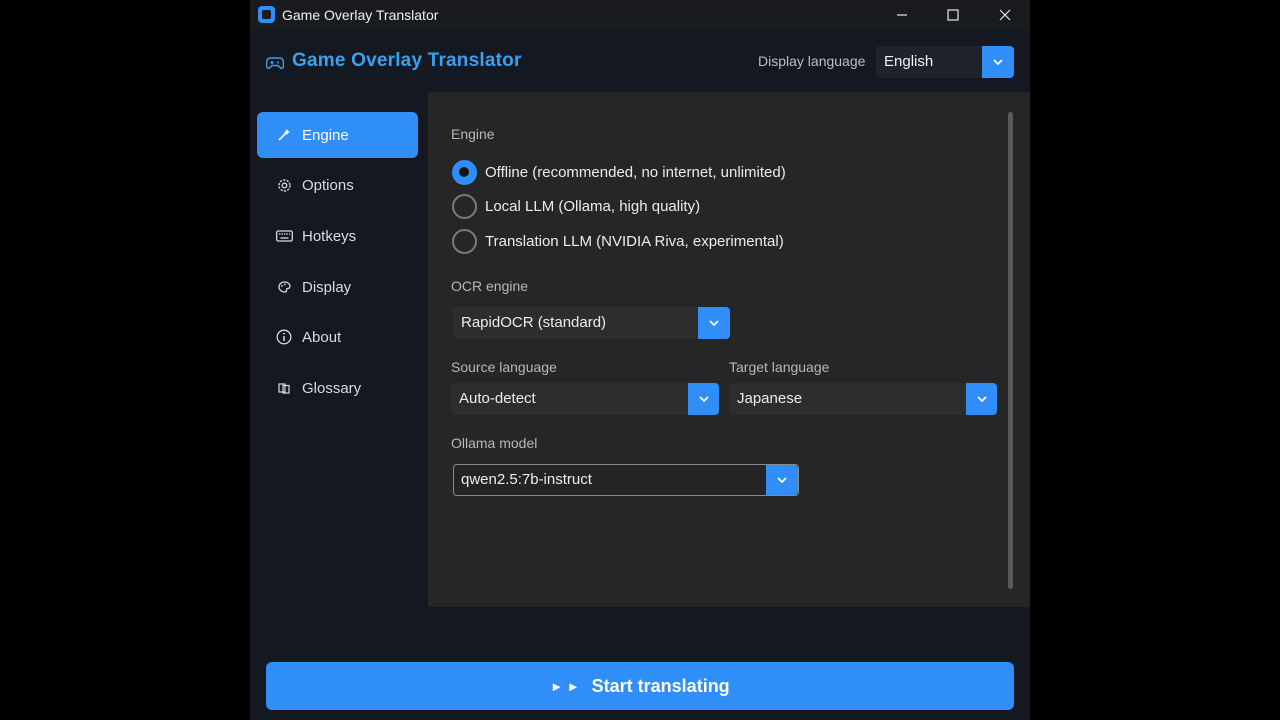  What do you see at coordinates (332, 388) in the screenshot?
I see `sidebar-item-label: Glossary` at bounding box center [332, 388].